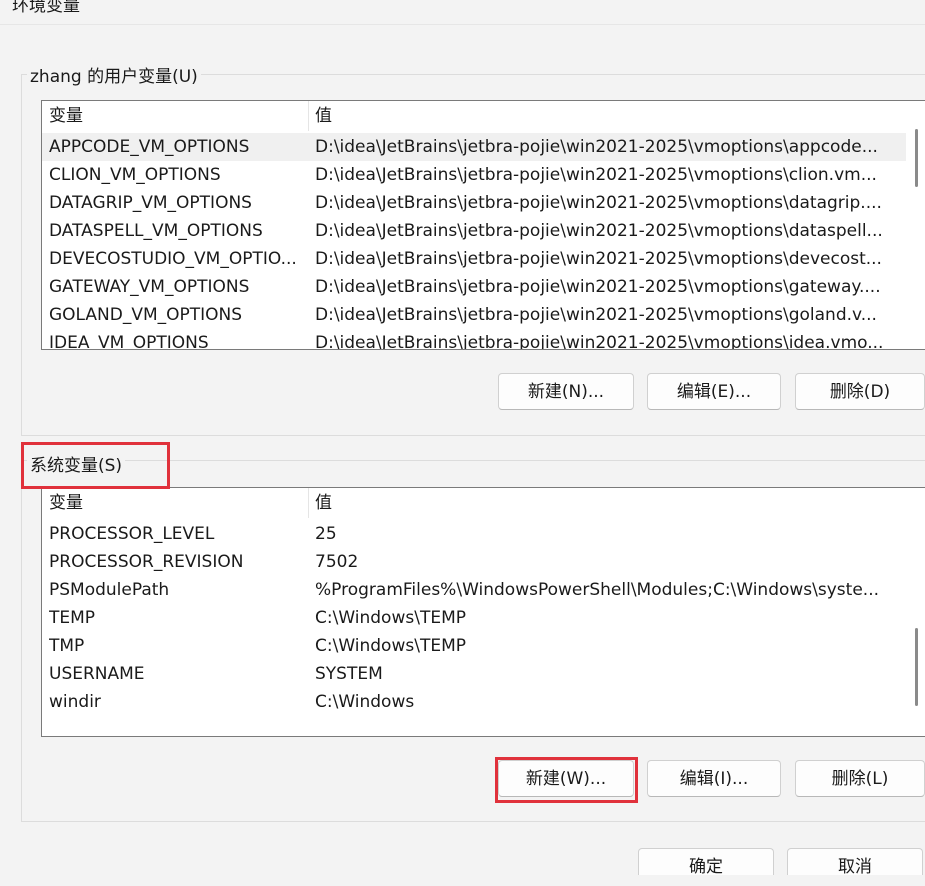 This screenshot has width=925, height=886. What do you see at coordinates (483, 702) in the screenshot?
I see `table-row: windir C:\Windows` at bounding box center [483, 702].